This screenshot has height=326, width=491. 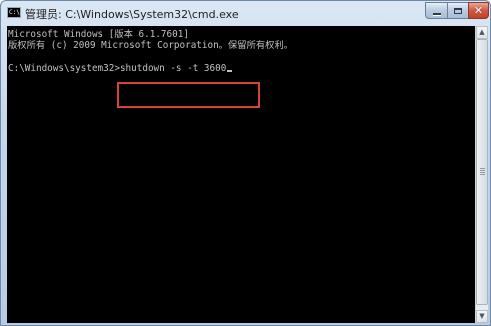 I want to click on scrollbar-grip-icon, so click(x=482, y=172).